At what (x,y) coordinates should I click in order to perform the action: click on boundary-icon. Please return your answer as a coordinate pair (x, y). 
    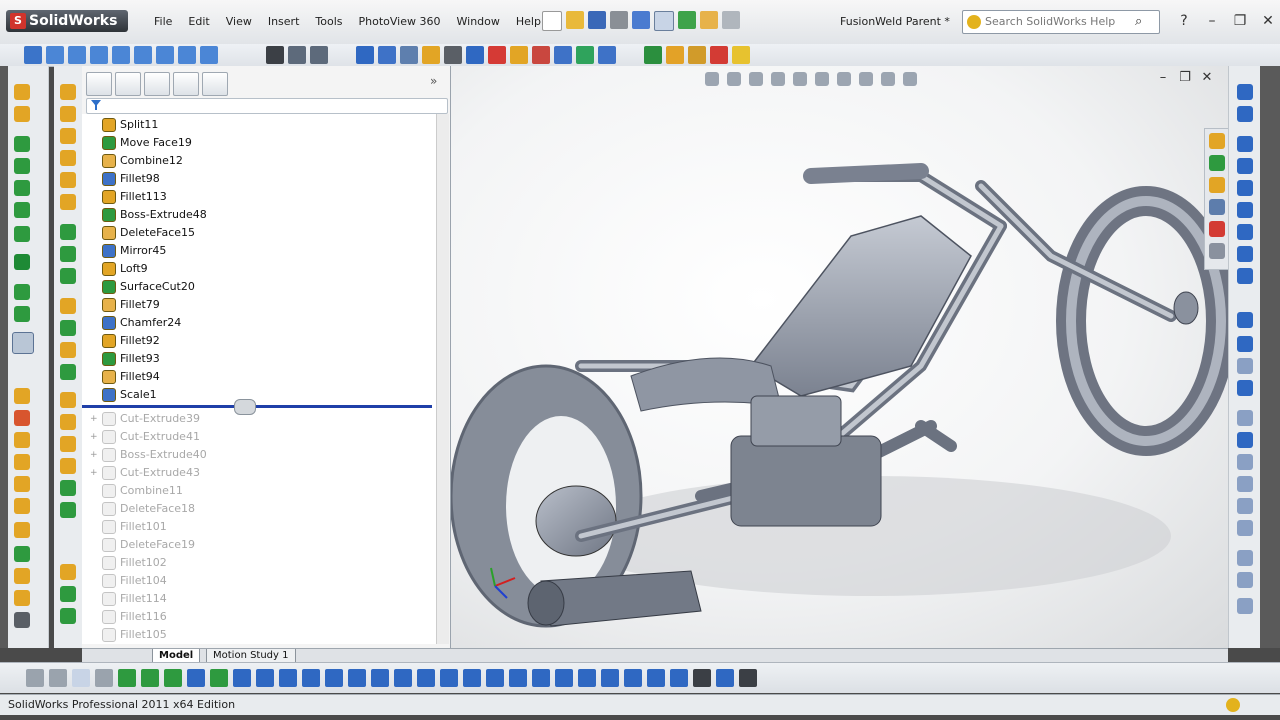
    Looking at the image, I should click on (22, 188).